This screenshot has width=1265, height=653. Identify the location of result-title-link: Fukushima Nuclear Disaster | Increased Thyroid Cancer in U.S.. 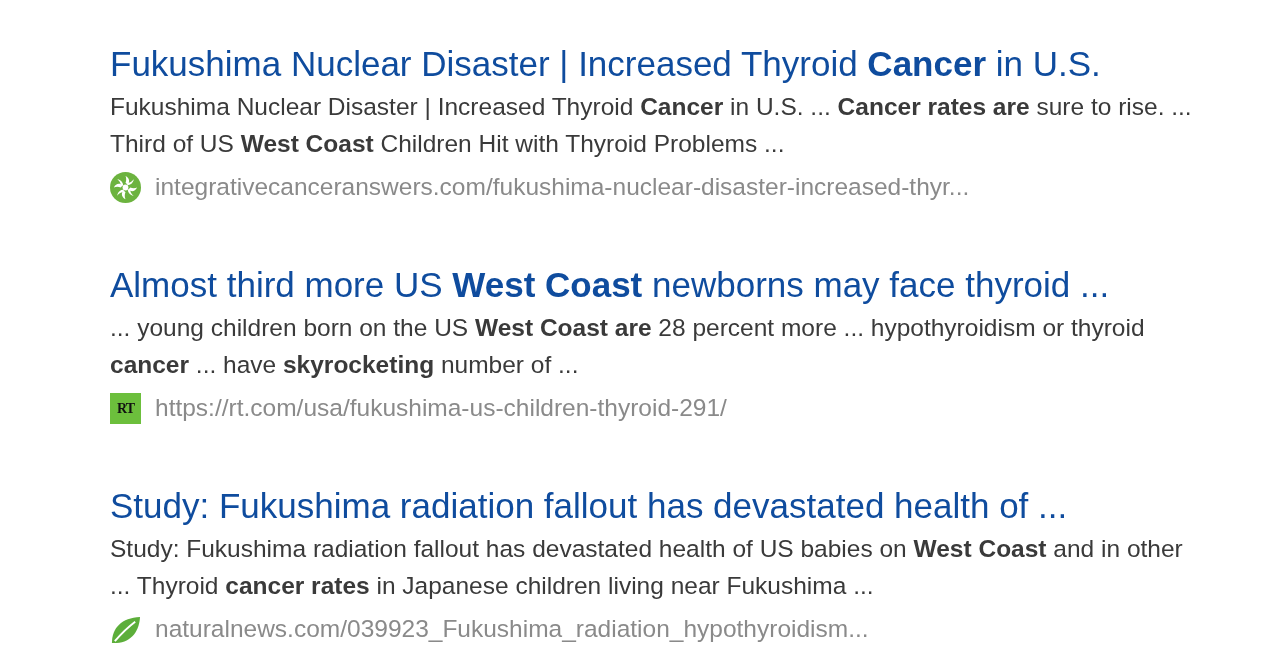
(605, 64).